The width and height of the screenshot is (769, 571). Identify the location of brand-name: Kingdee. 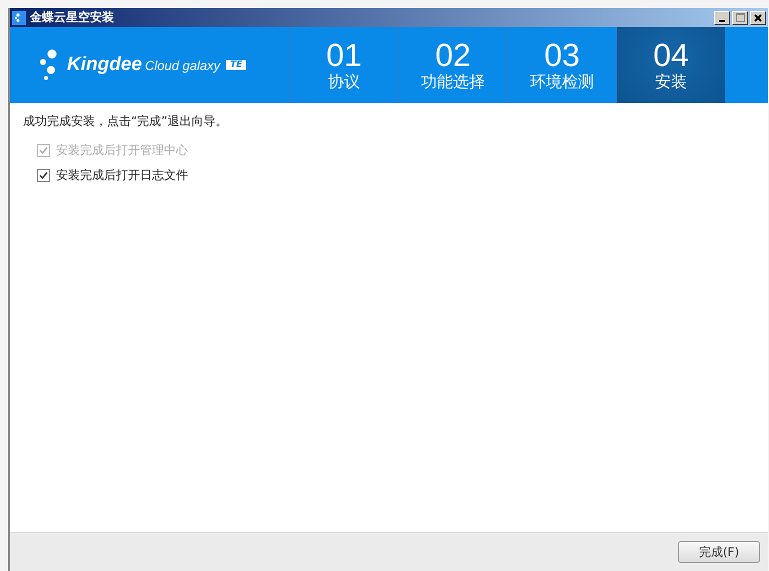
(104, 65).